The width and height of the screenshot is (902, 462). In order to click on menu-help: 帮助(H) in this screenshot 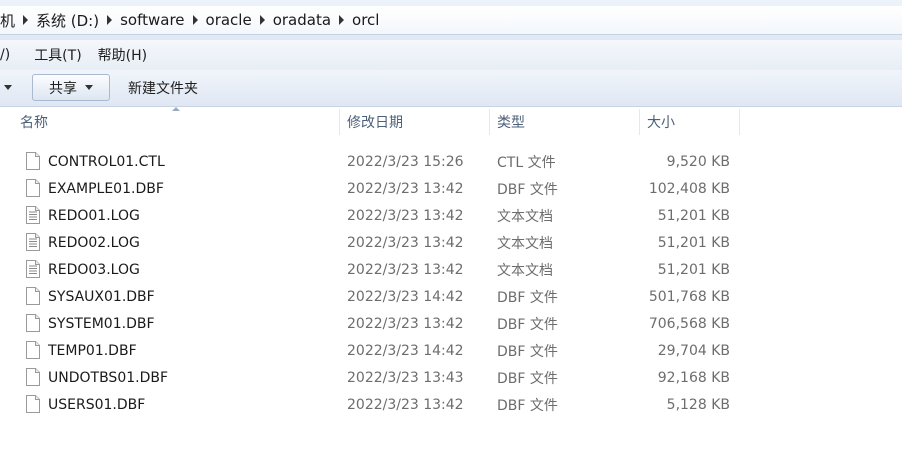, I will do `click(122, 55)`.